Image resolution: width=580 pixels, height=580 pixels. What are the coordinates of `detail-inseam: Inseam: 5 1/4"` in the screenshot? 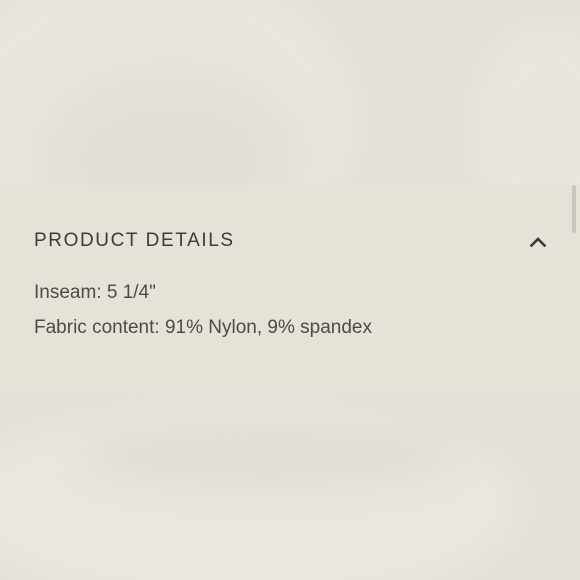 It's located at (95, 292).